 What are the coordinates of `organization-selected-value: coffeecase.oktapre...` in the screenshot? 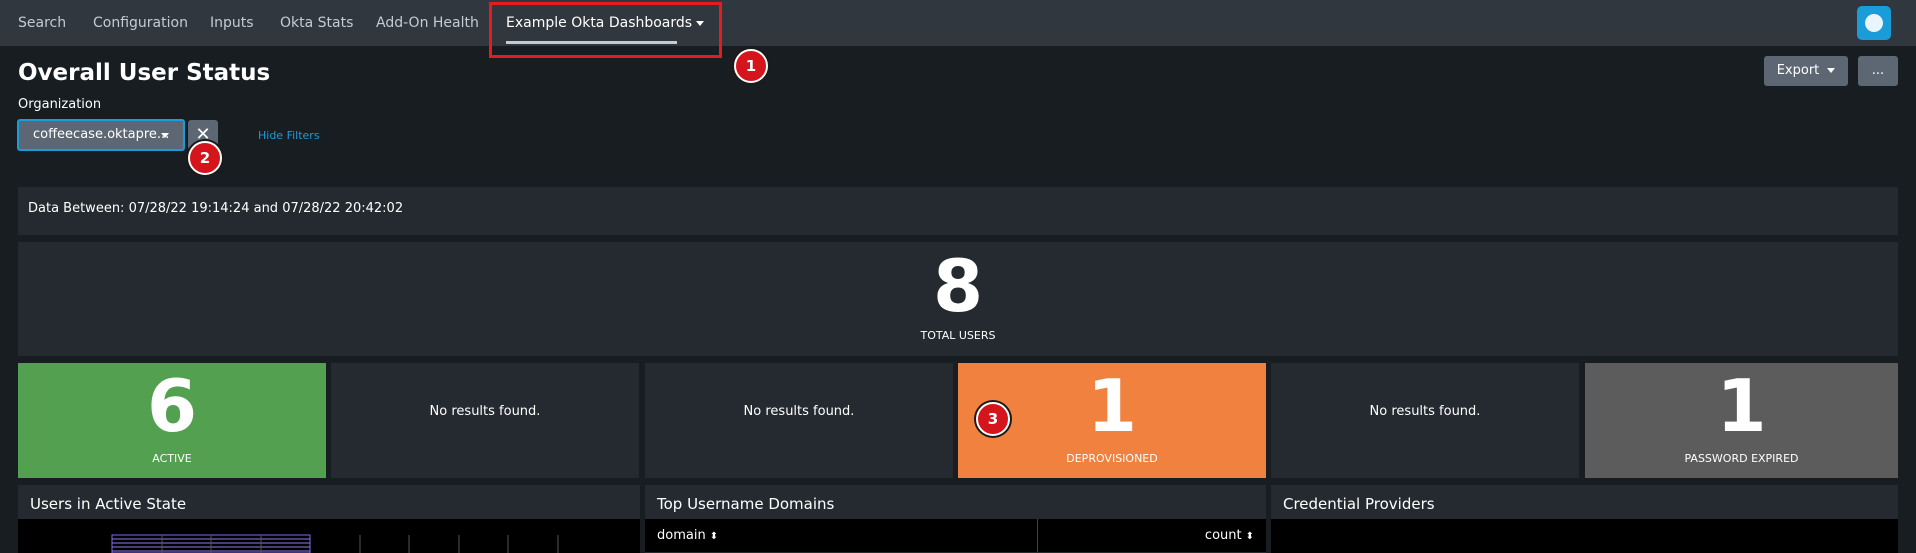 It's located at (101, 134).